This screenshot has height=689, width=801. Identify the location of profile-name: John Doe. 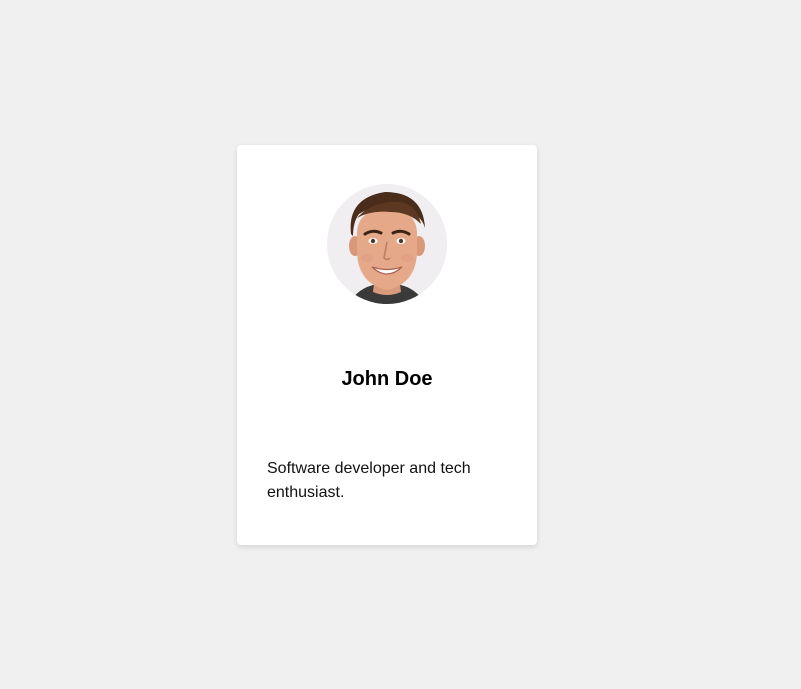
(387, 379).